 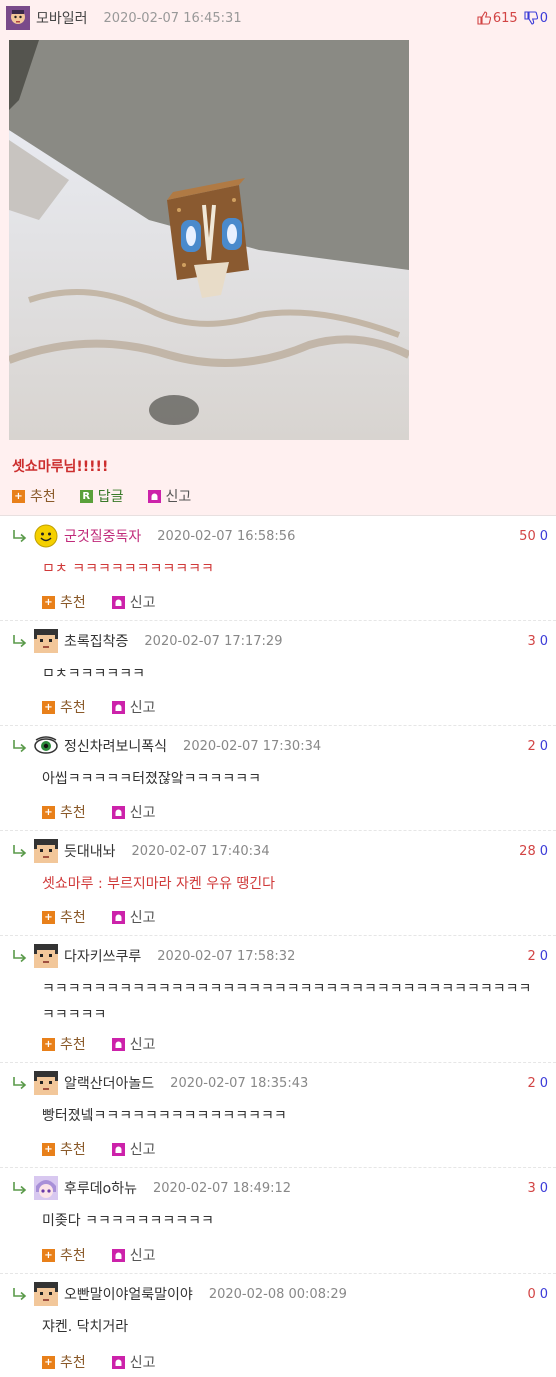 I want to click on reply-label: 답글, so click(x=110, y=497).